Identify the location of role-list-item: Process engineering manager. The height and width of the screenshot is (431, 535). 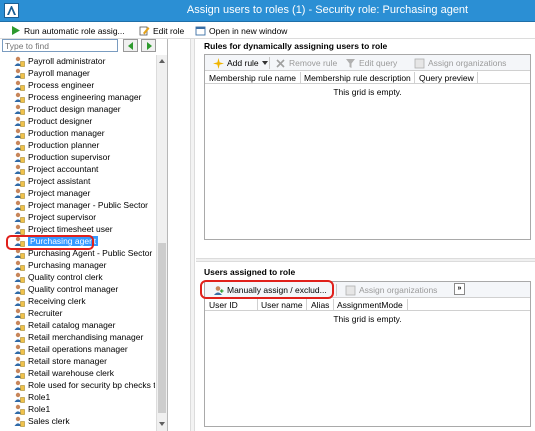
(77, 97).